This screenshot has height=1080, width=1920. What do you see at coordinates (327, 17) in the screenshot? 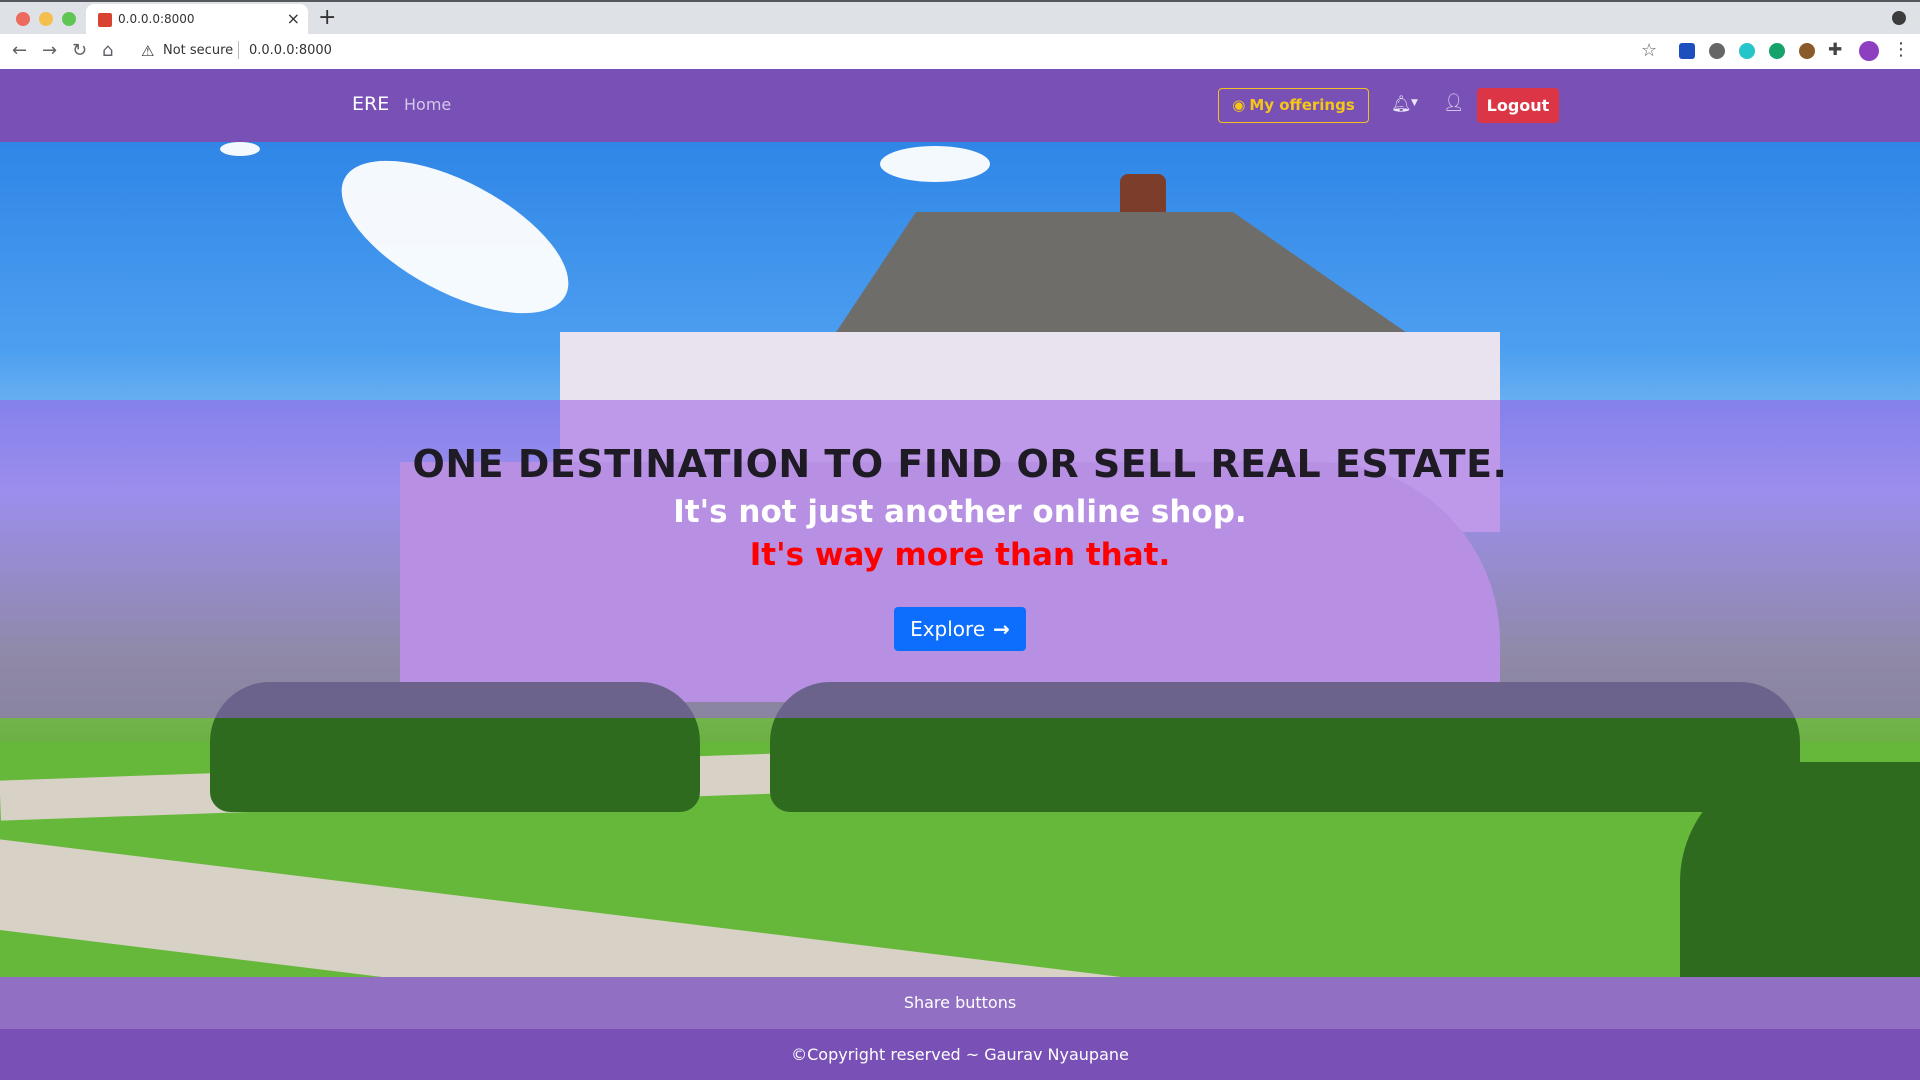
I see `new-tab-icon: +` at bounding box center [327, 17].